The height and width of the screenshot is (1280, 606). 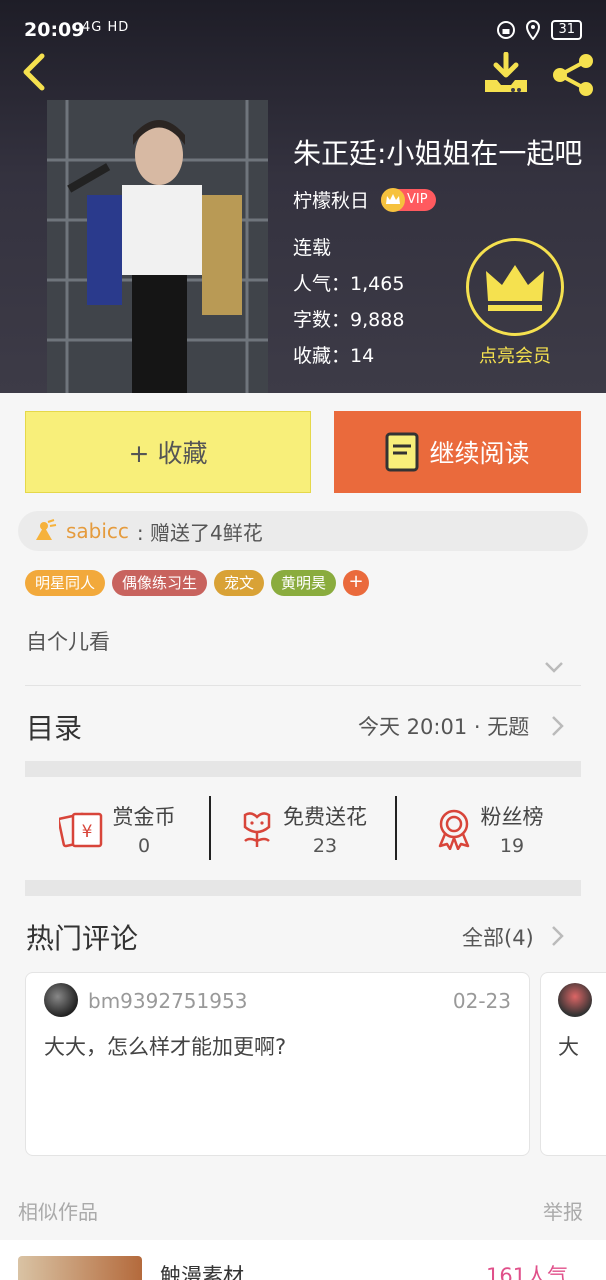 What do you see at coordinates (453, 829) in the screenshot?
I see `medal-icon` at bounding box center [453, 829].